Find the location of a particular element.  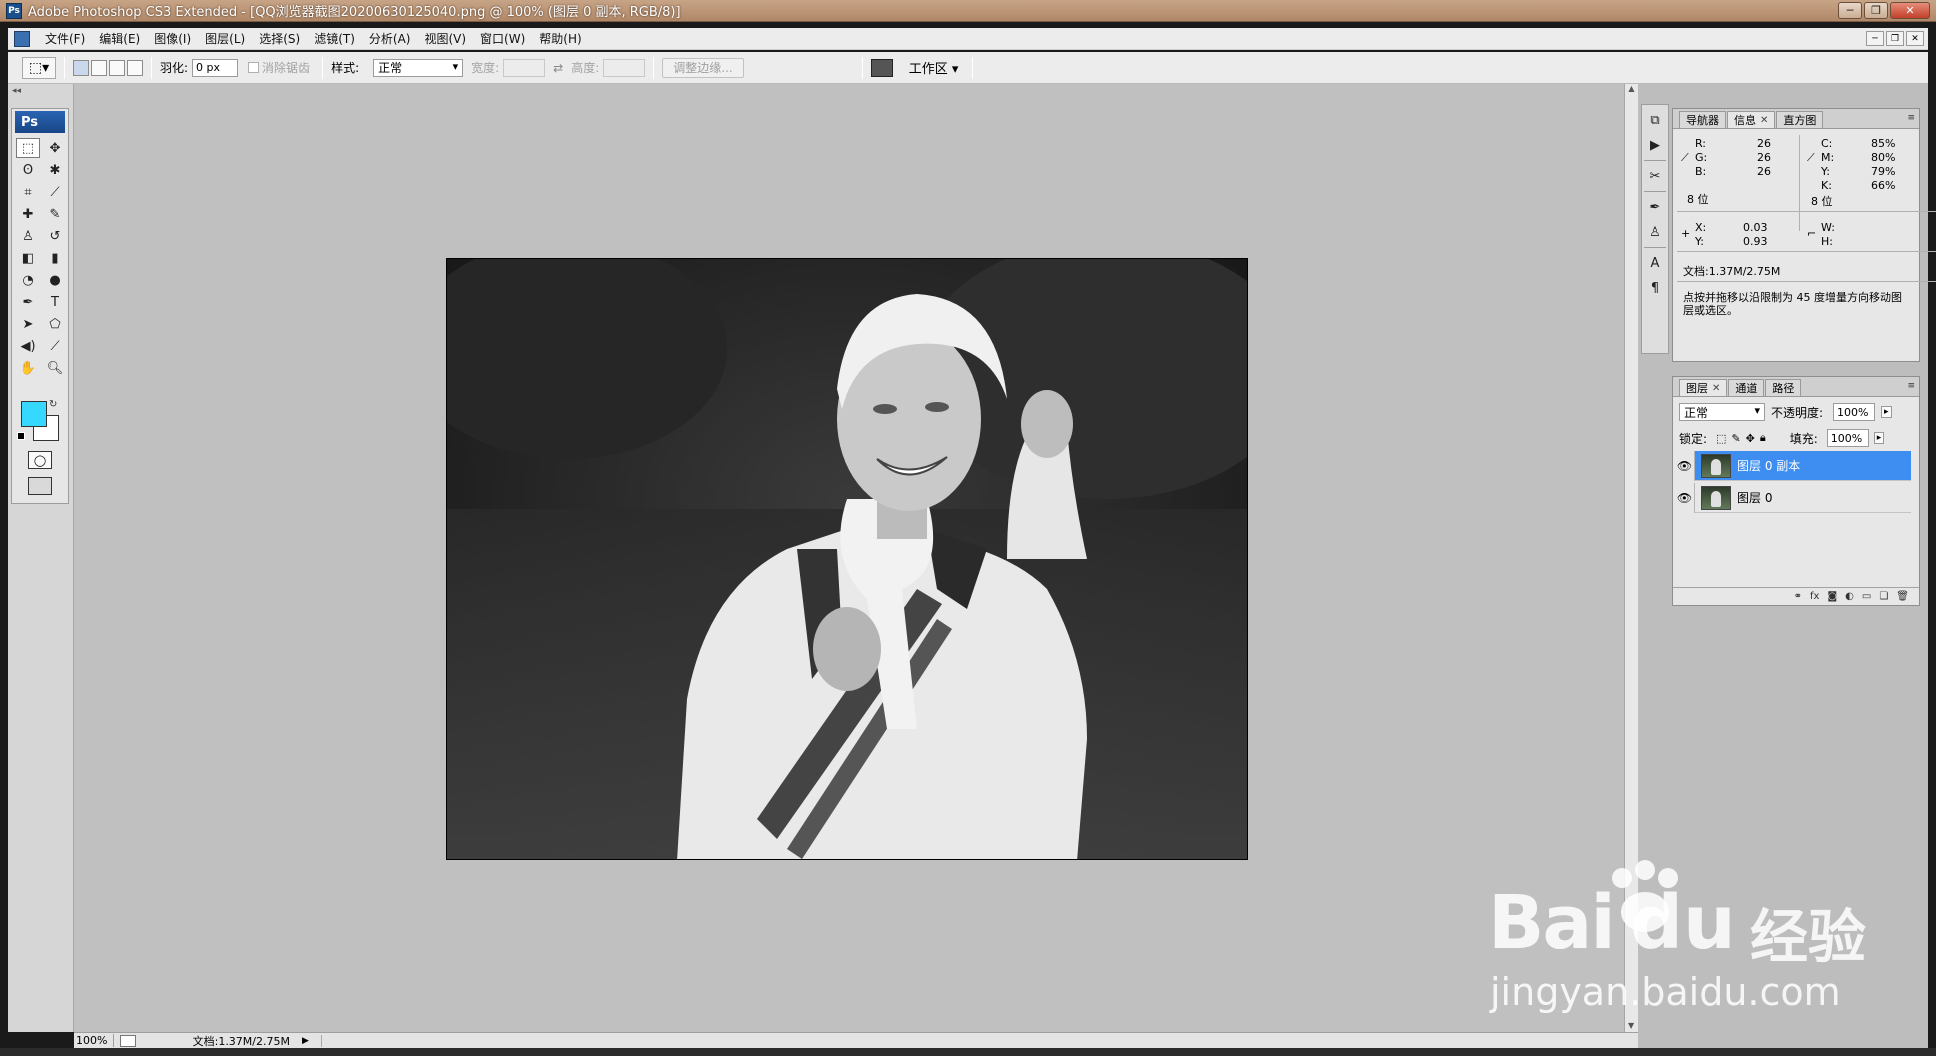

doc-minimize-button: ─ is located at coordinates (1875, 38).